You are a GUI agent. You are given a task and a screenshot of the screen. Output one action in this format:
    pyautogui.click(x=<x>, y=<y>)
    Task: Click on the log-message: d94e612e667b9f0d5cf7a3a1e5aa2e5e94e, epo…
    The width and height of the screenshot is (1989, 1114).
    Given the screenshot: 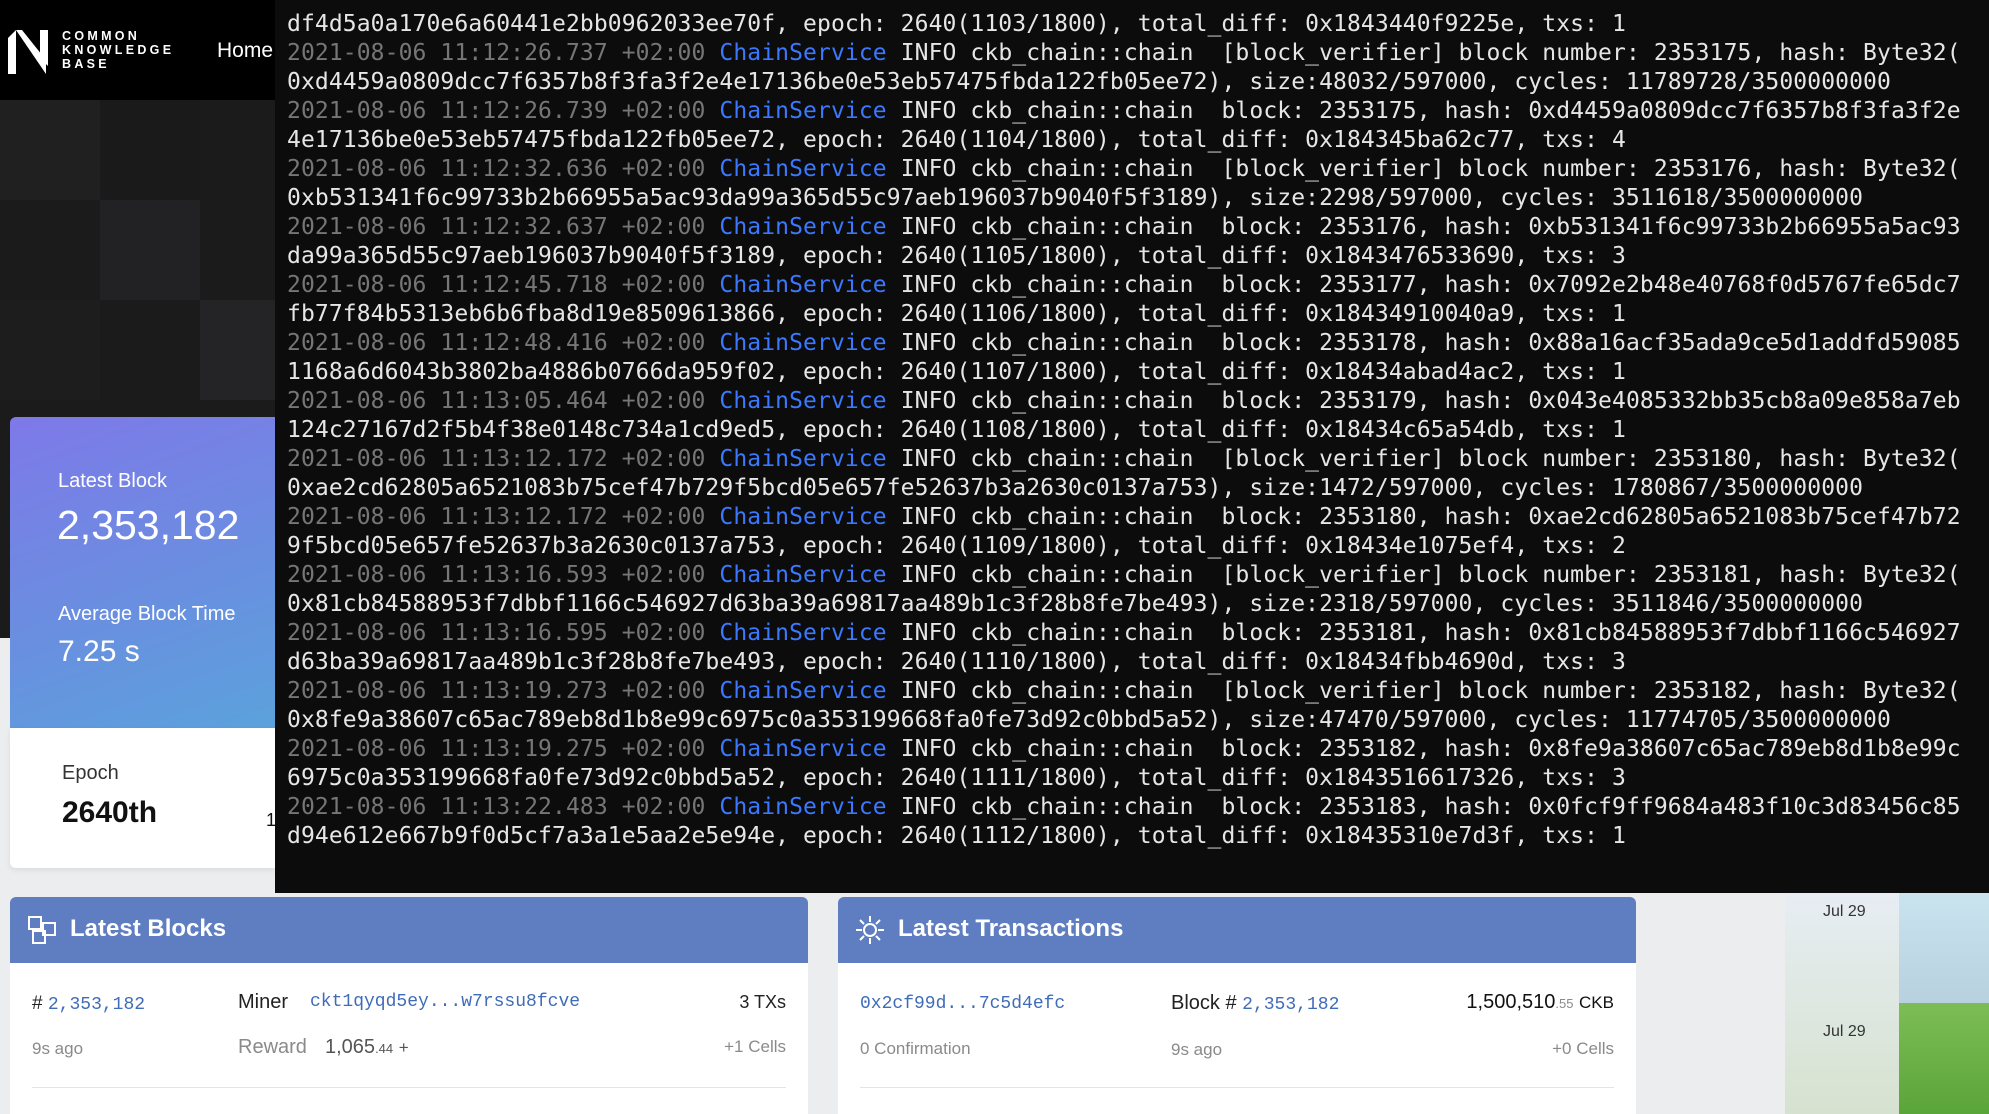 What is the action you would take?
    pyautogui.click(x=956, y=836)
    